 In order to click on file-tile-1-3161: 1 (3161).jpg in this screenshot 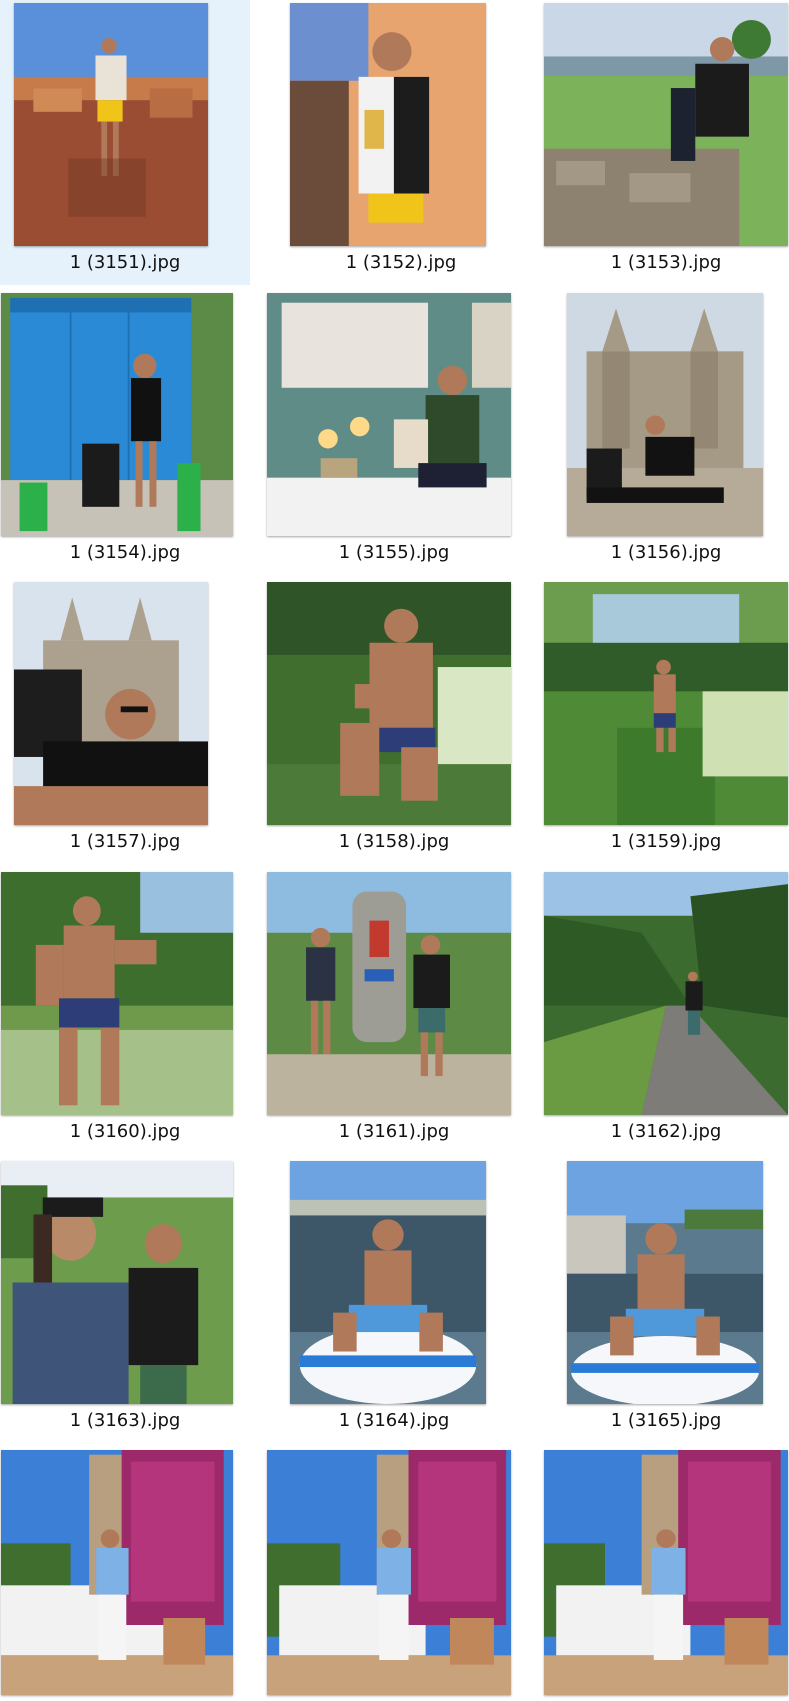, I will do `click(394, 1011)`.